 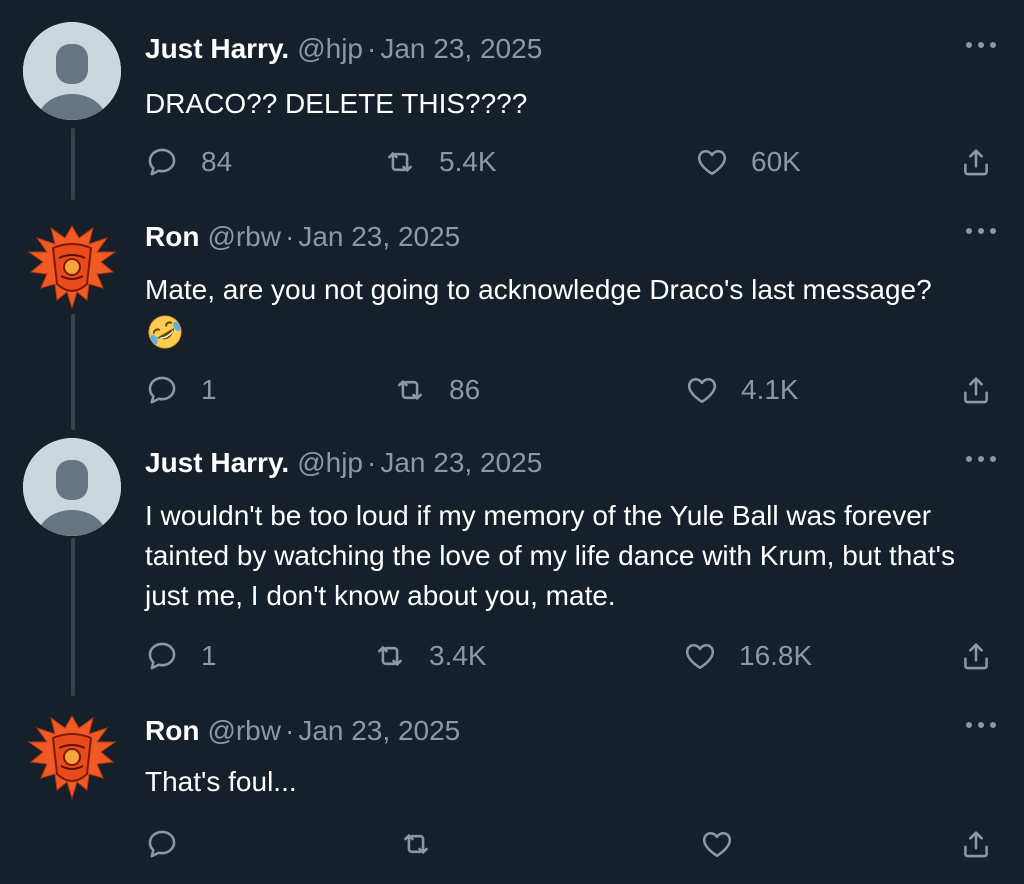 I want to click on retweet-button: 86, so click(x=436, y=390).